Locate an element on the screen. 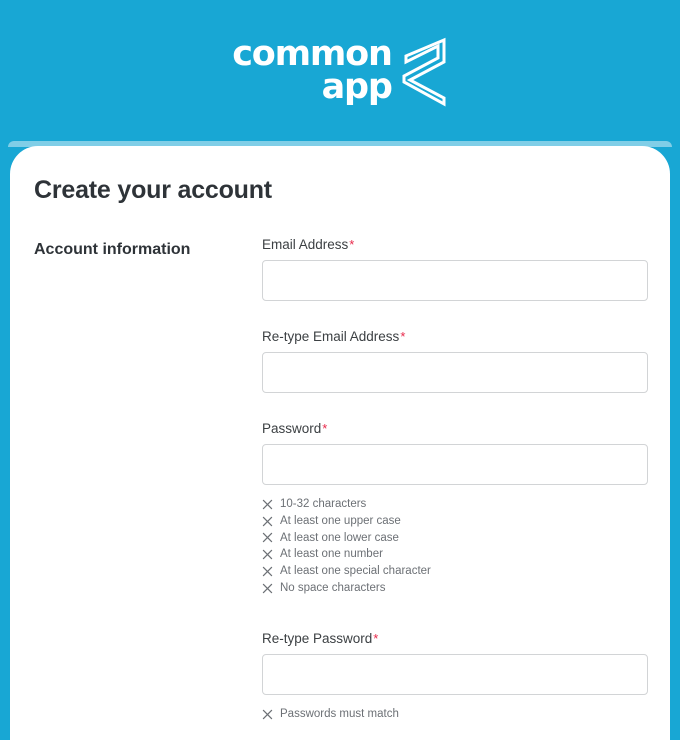 This screenshot has height=740, width=680. label-retype-email-address: Re-type Email Address* is located at coordinates (455, 336).